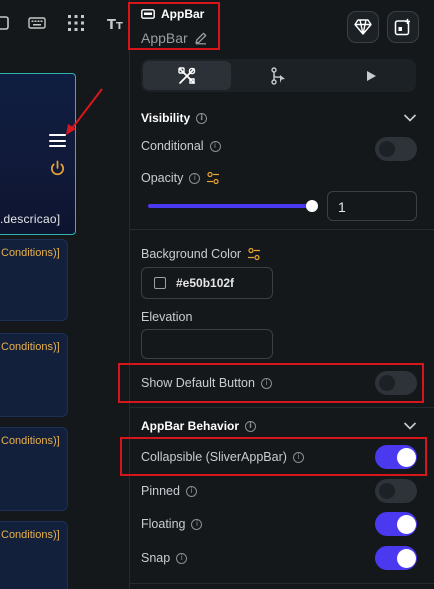  What do you see at coordinates (312, 206) in the screenshot?
I see `opacity-slider-thumb` at bounding box center [312, 206].